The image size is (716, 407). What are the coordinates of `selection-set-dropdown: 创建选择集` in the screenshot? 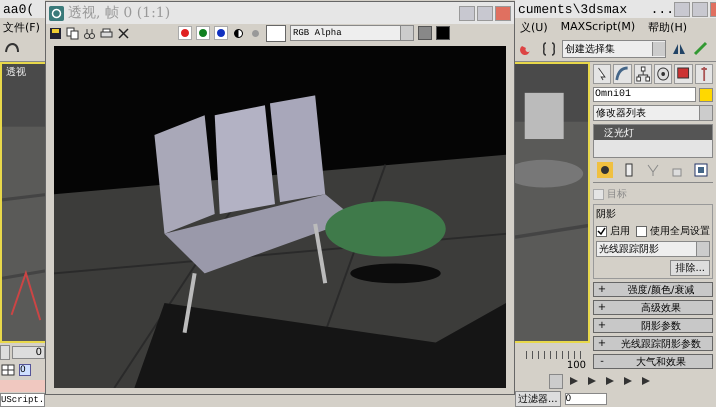 It's located at (614, 49).